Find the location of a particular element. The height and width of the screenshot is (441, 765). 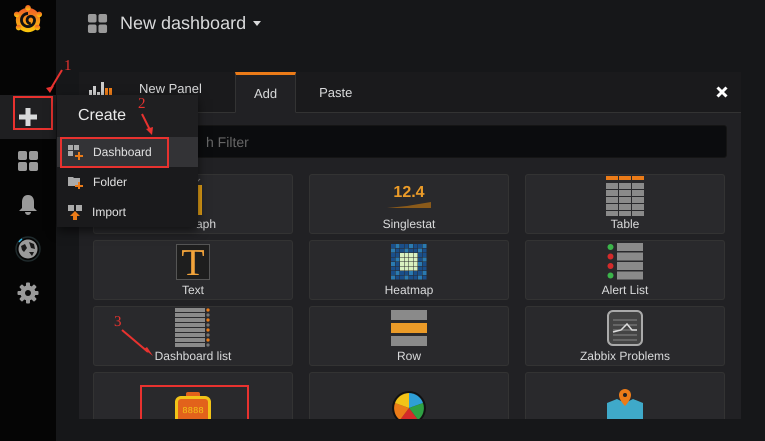

visualization-label: Dashboard list is located at coordinates (193, 356).